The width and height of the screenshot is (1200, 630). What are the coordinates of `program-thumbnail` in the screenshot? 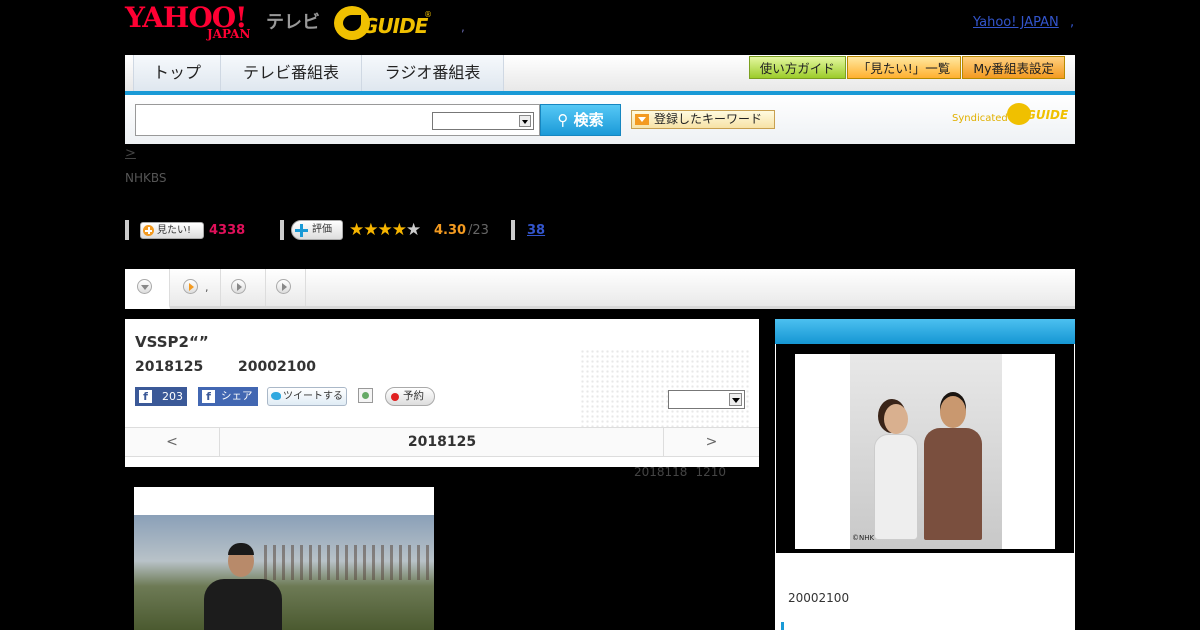 It's located at (284, 558).